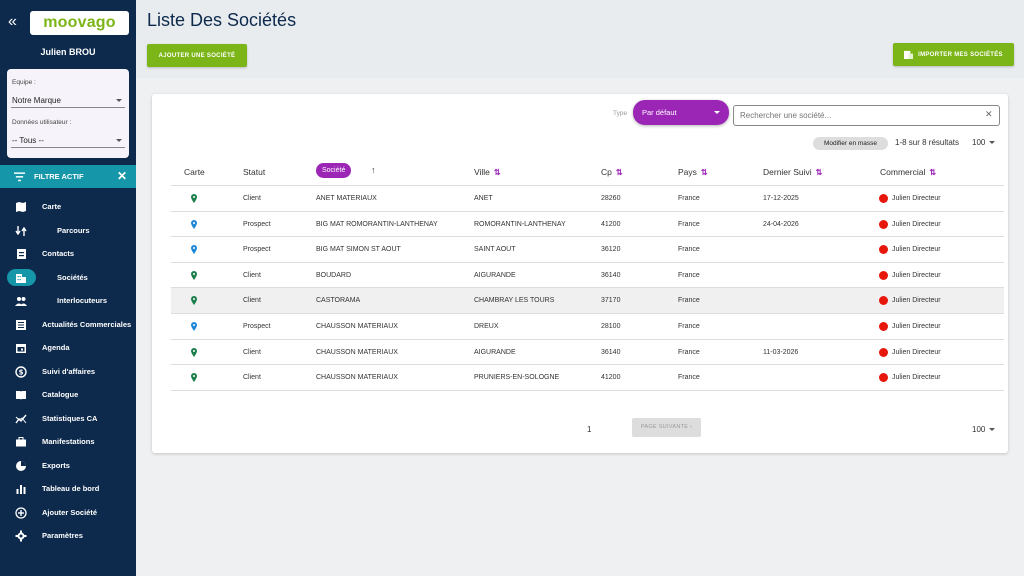 The image size is (1024, 576). I want to click on cell-cp: 36120, so click(611, 250).